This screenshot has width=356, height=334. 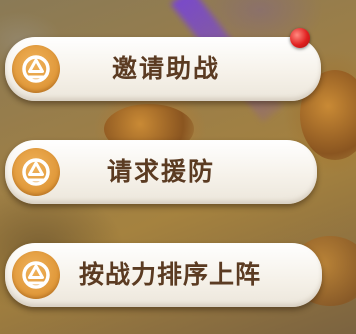 What do you see at coordinates (170, 274) in the screenshot?
I see `sort-by-power-label: 按战力排序上阵` at bounding box center [170, 274].